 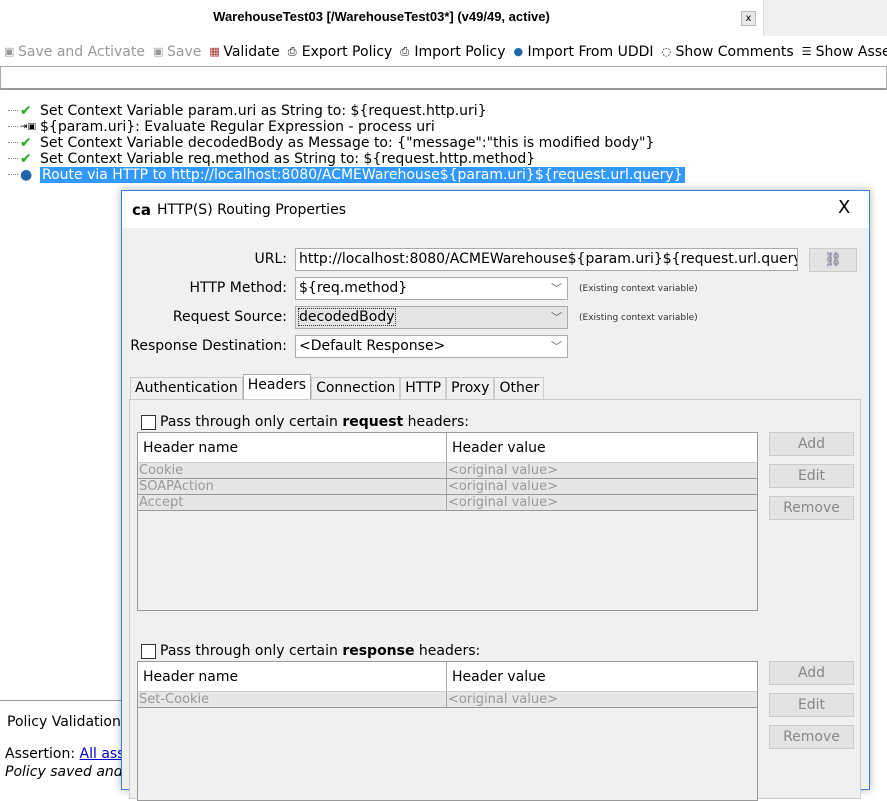 What do you see at coordinates (292, 502) in the screenshot?
I see `cell: Accept` at bounding box center [292, 502].